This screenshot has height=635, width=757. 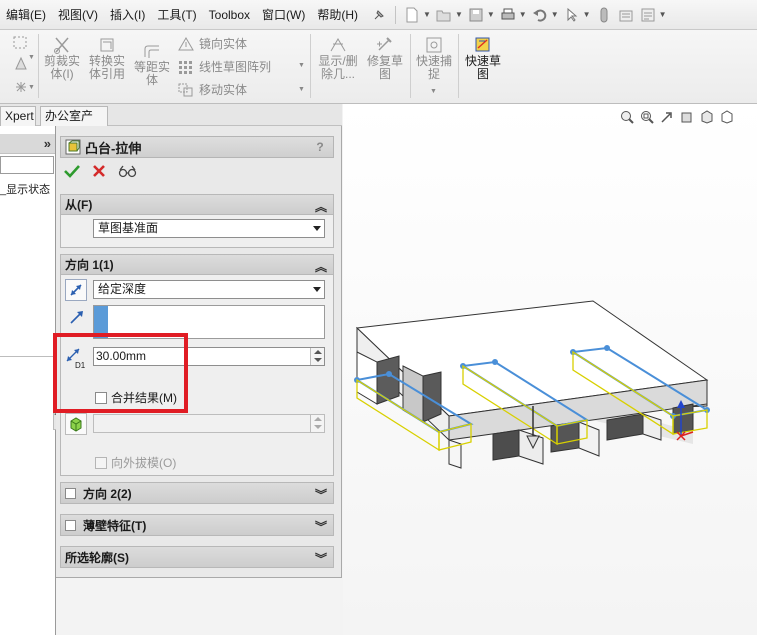 I want to click on view-orientation-icon, so click(x=707, y=118).